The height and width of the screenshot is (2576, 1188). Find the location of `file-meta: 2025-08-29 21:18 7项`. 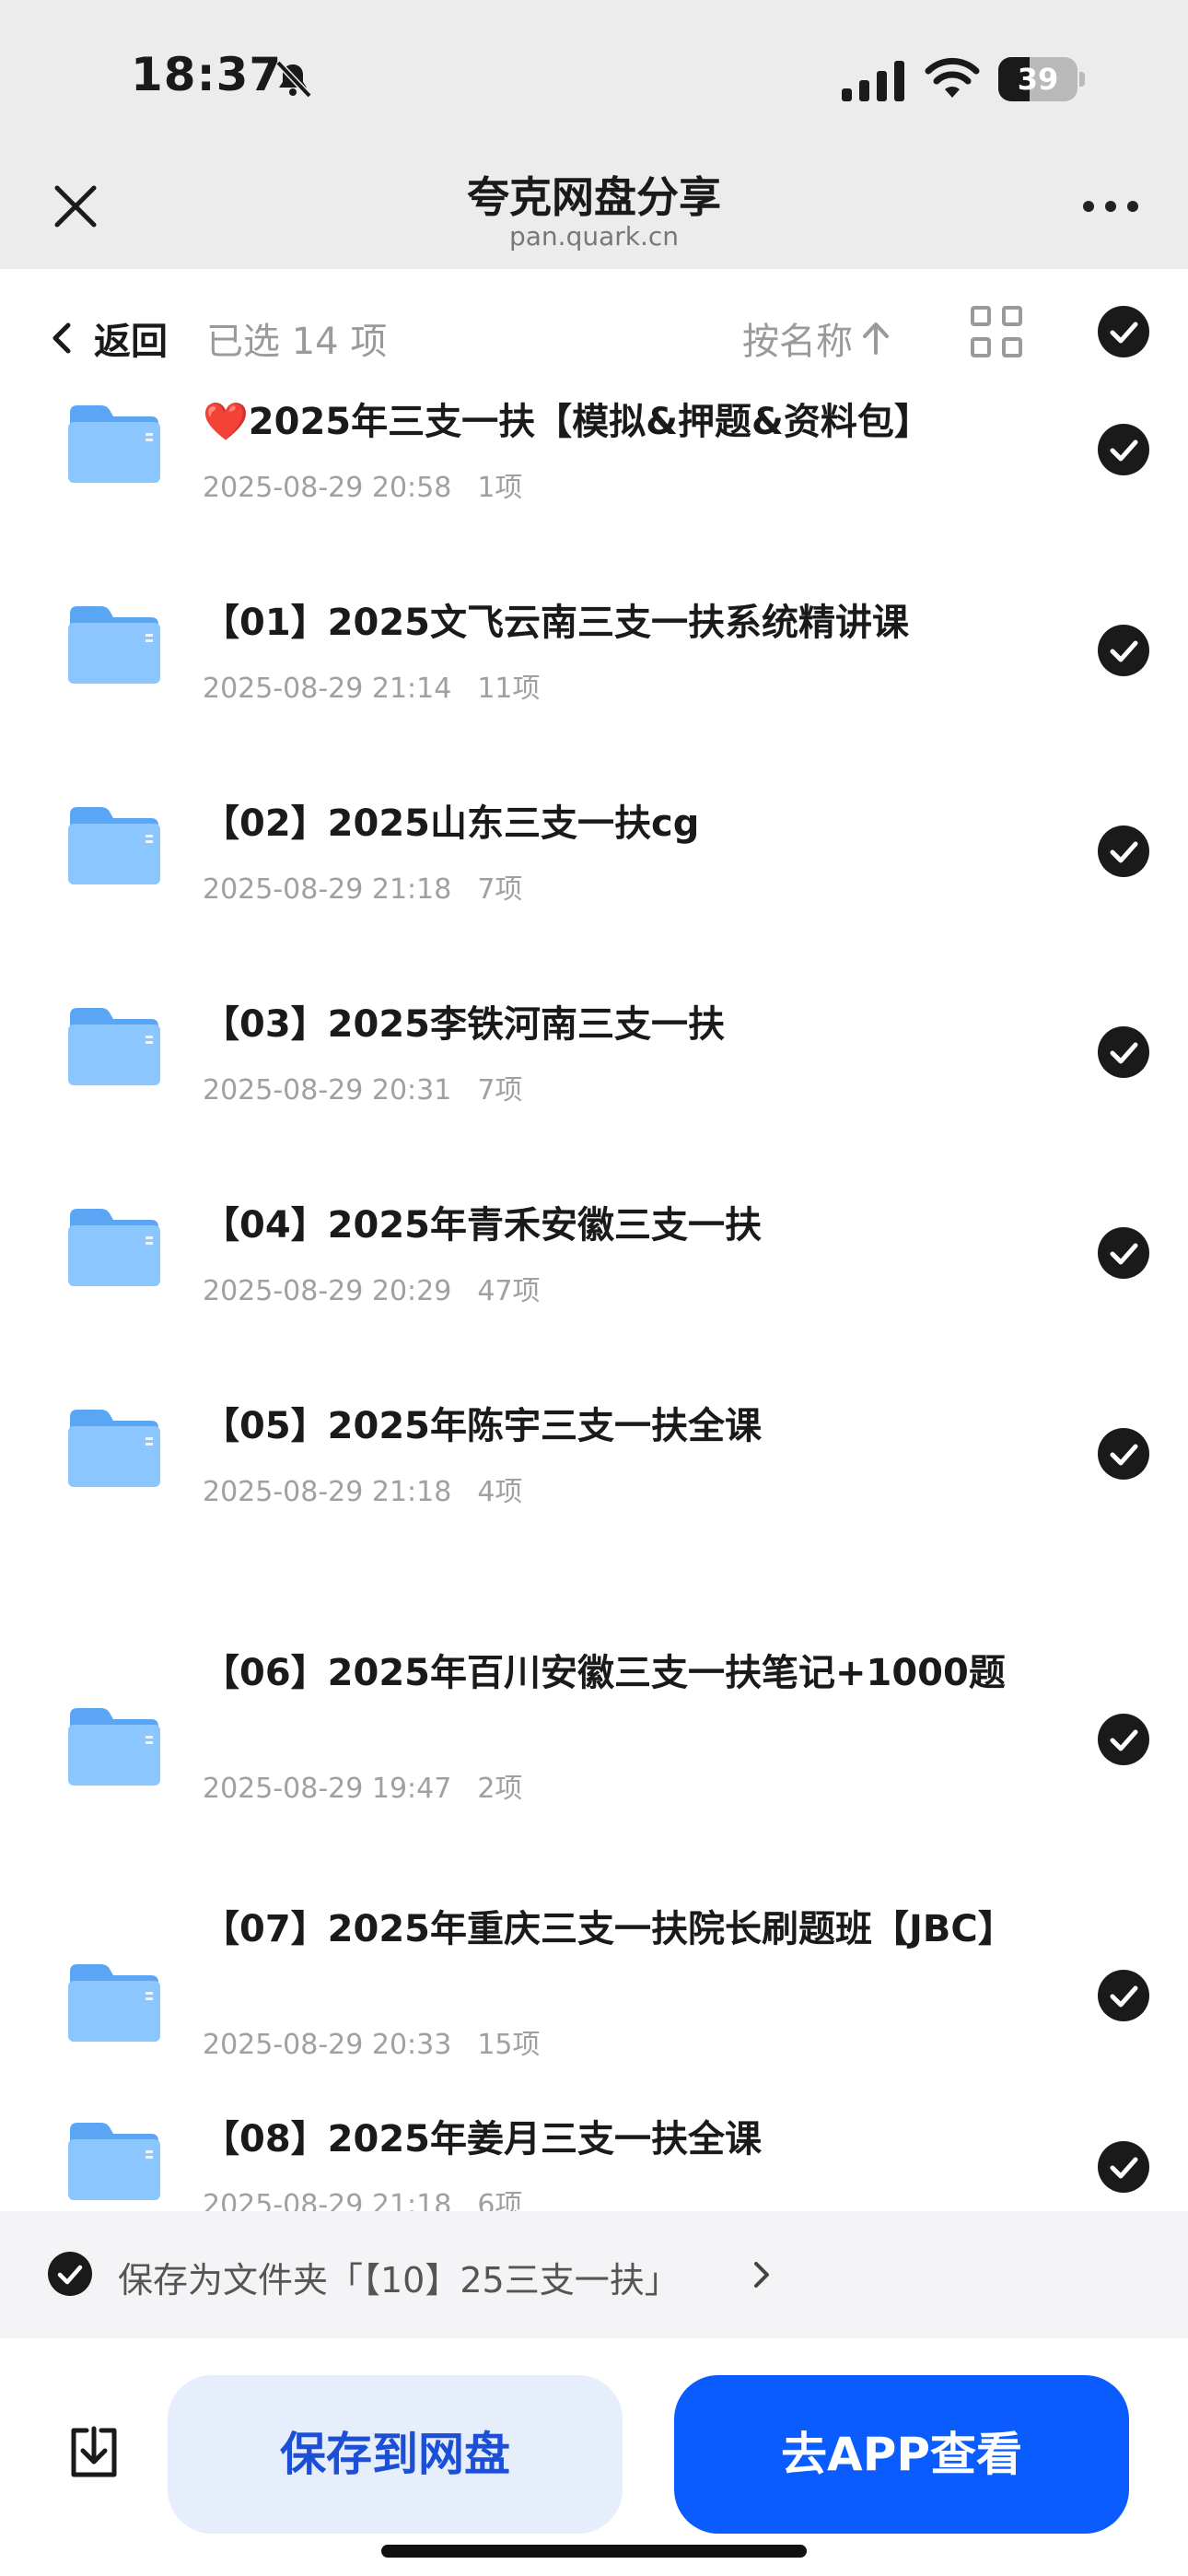

file-meta: 2025-08-29 21:18 7项 is located at coordinates (362, 886).